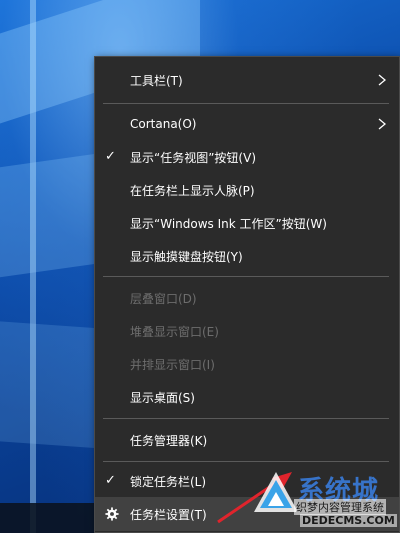  What do you see at coordinates (228, 223) in the screenshot?
I see `menu-item-label: 显示“Windows Ink 工作区”按钮(W)` at bounding box center [228, 223].